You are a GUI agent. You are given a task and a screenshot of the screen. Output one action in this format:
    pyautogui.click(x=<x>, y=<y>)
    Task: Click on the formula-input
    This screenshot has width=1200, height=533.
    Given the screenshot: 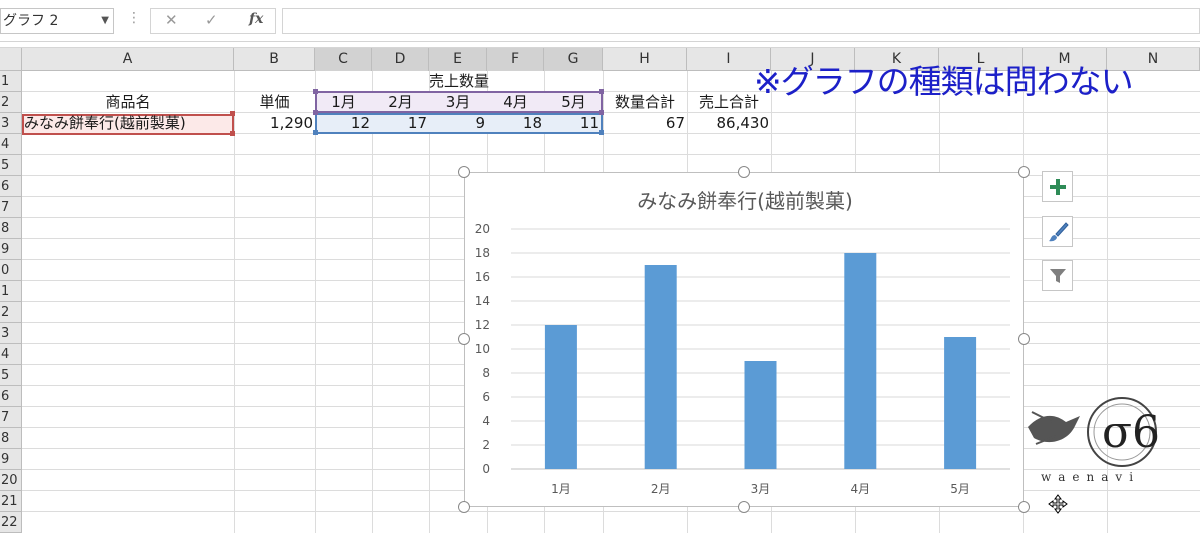 What is the action you would take?
    pyautogui.click(x=741, y=21)
    